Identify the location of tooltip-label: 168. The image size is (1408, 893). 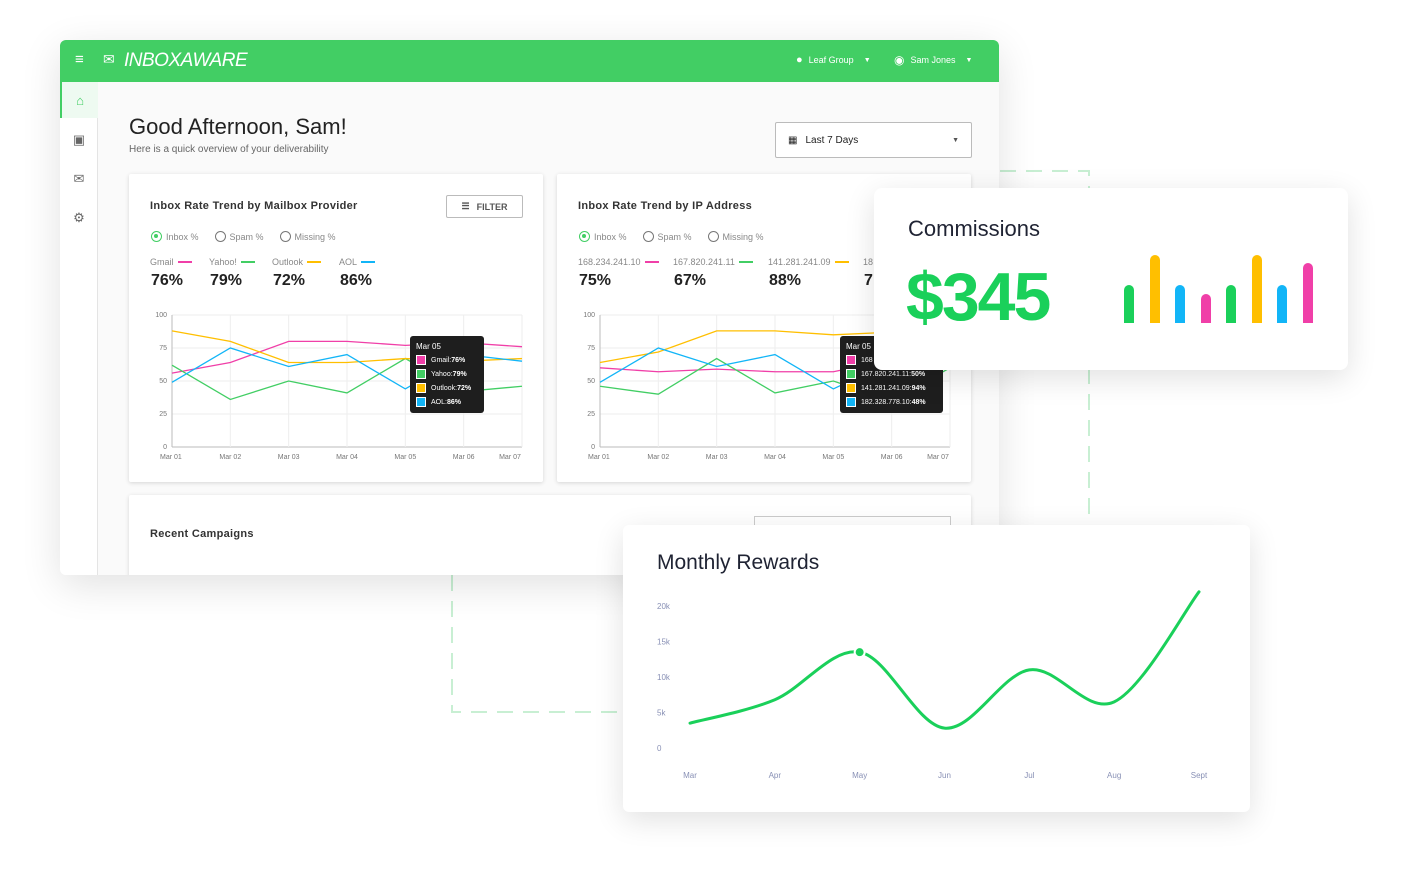
(867, 360).